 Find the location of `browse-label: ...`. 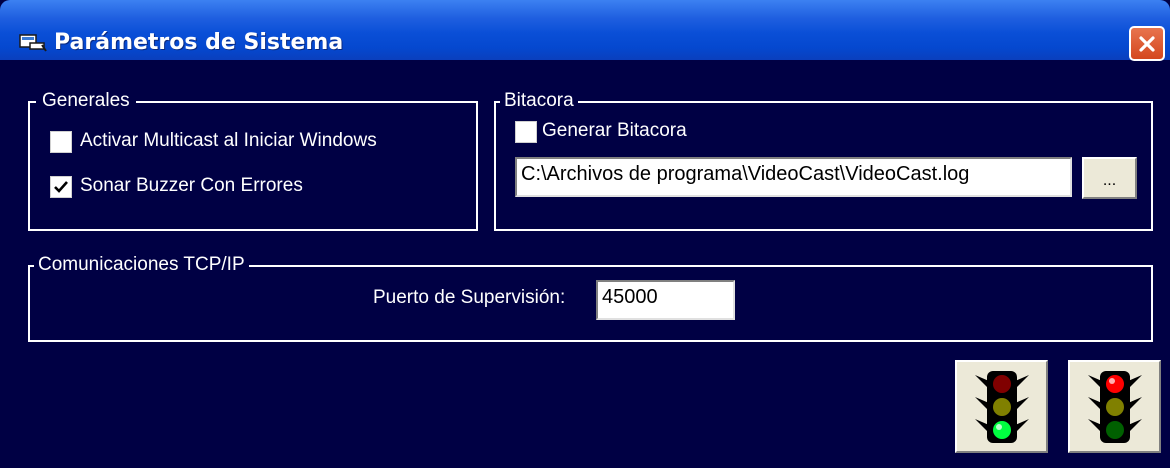

browse-label: ... is located at coordinates (1109, 180).